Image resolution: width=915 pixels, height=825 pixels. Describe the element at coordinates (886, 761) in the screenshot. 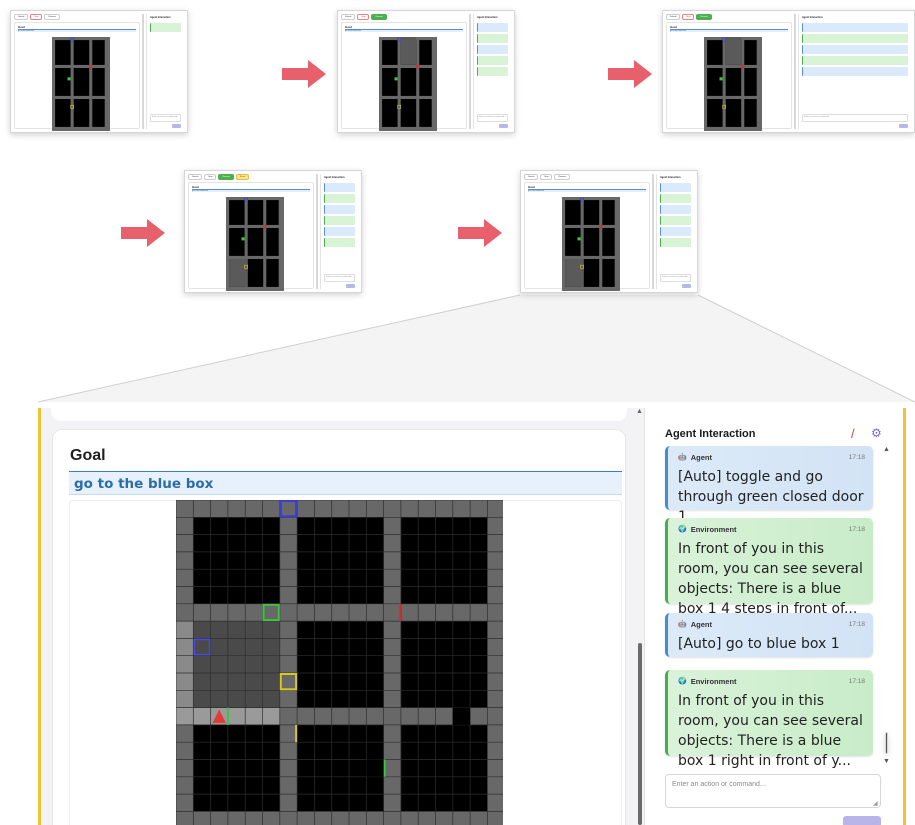

I see `scroll-down-icon: ▼` at that location.